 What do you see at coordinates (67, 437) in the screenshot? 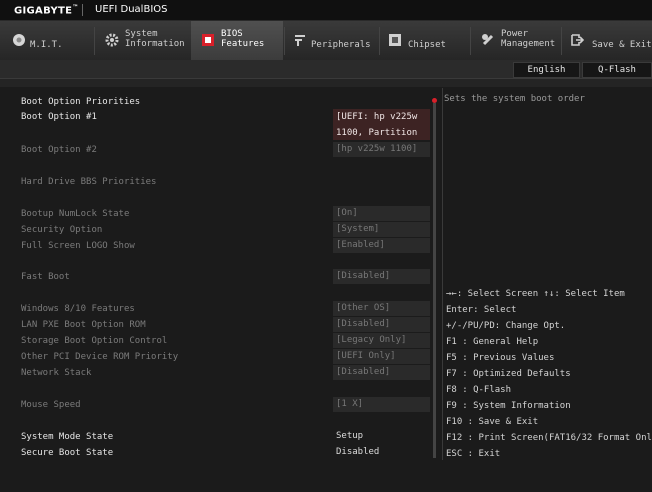
I see `setting-label: System Mode State` at bounding box center [67, 437].